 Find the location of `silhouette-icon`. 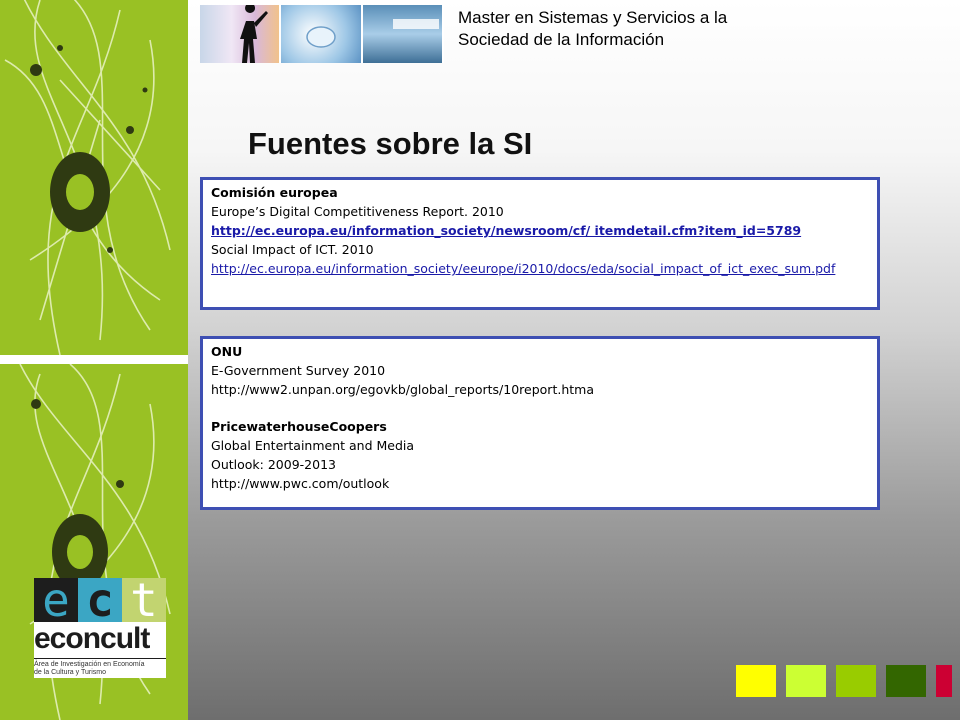

silhouette-icon is located at coordinates (254, 34).